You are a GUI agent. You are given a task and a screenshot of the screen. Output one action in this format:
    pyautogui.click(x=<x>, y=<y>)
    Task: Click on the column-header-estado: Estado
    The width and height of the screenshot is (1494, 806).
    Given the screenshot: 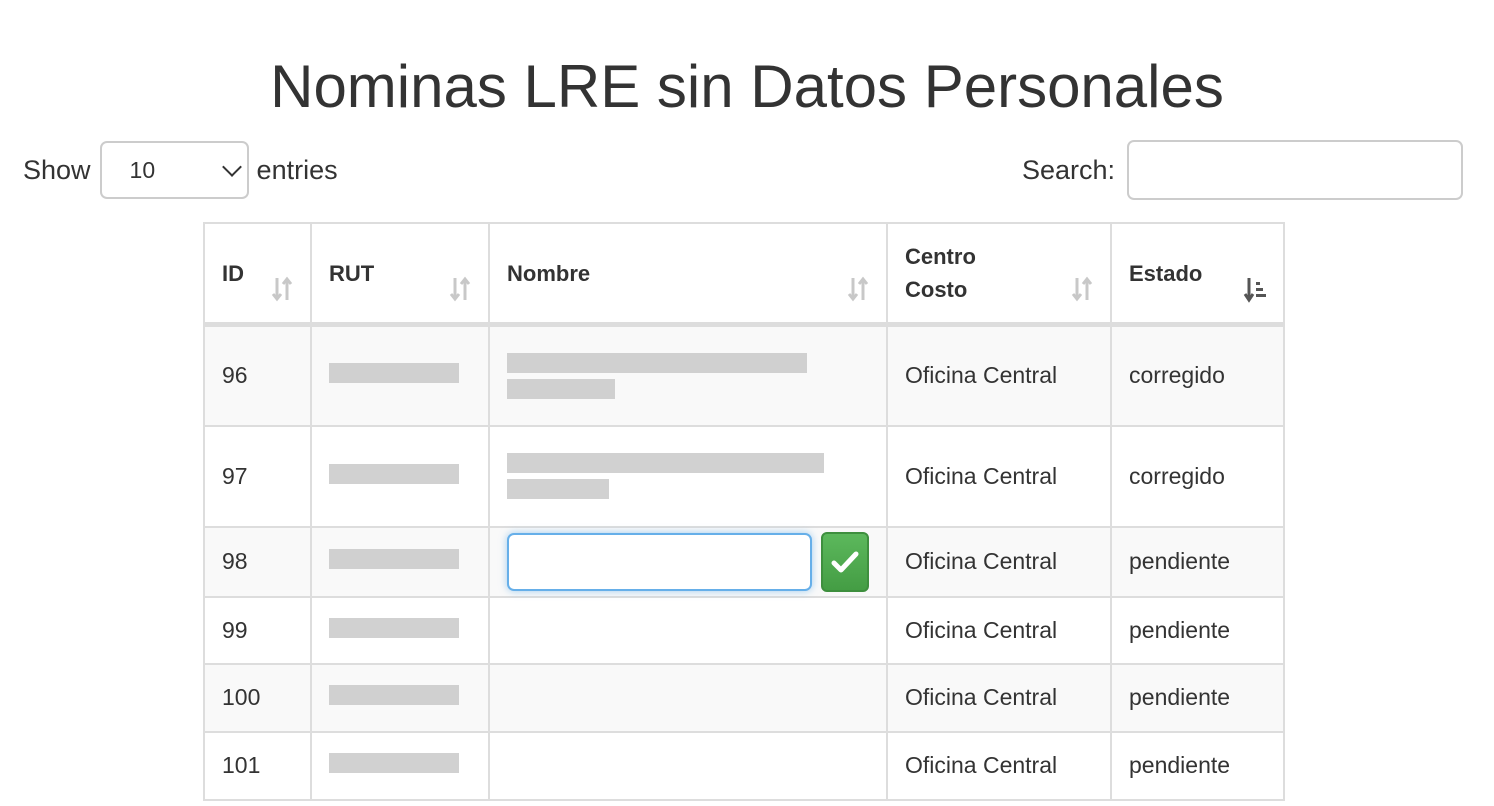 What is the action you would take?
    pyautogui.click(x=1197, y=274)
    